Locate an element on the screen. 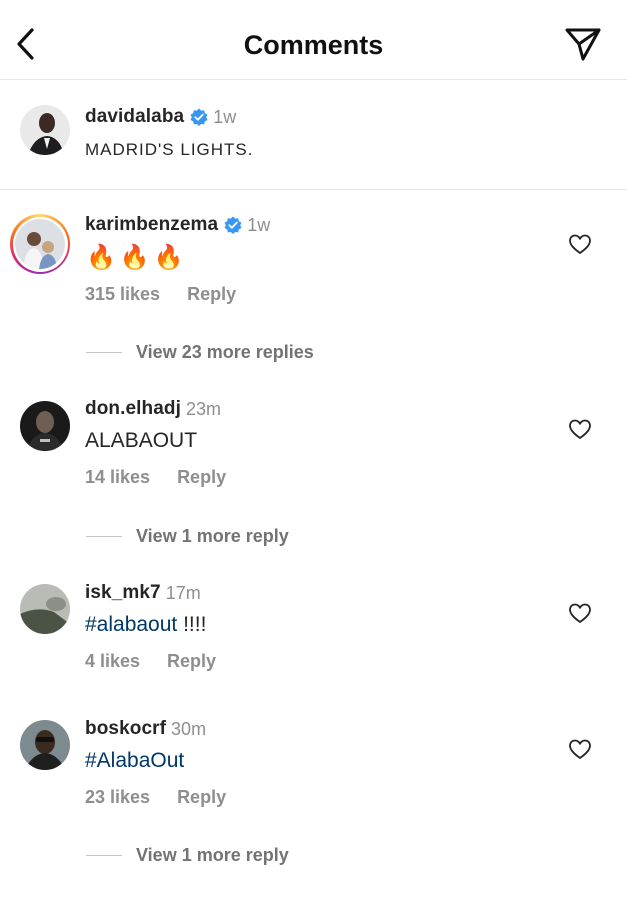 Image resolution: width=627 pixels, height=900 pixels. paper-plane-icon is located at coordinates (583, 44).